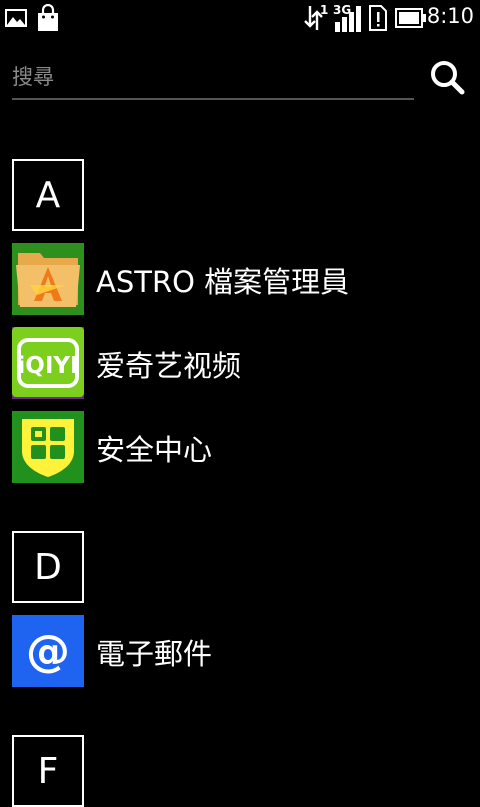 The height and width of the screenshot is (807, 480). I want to click on image-icon, so click(16, 18).